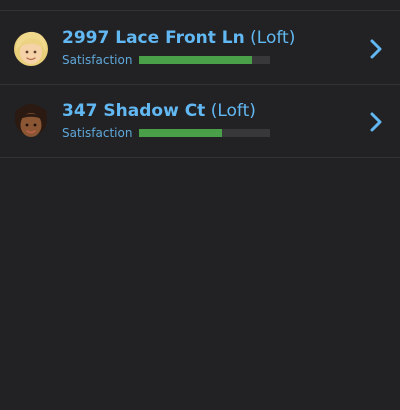  Describe the element at coordinates (31, 121) in the screenshot. I see `dark-hair-woman-avatar-icon` at that location.